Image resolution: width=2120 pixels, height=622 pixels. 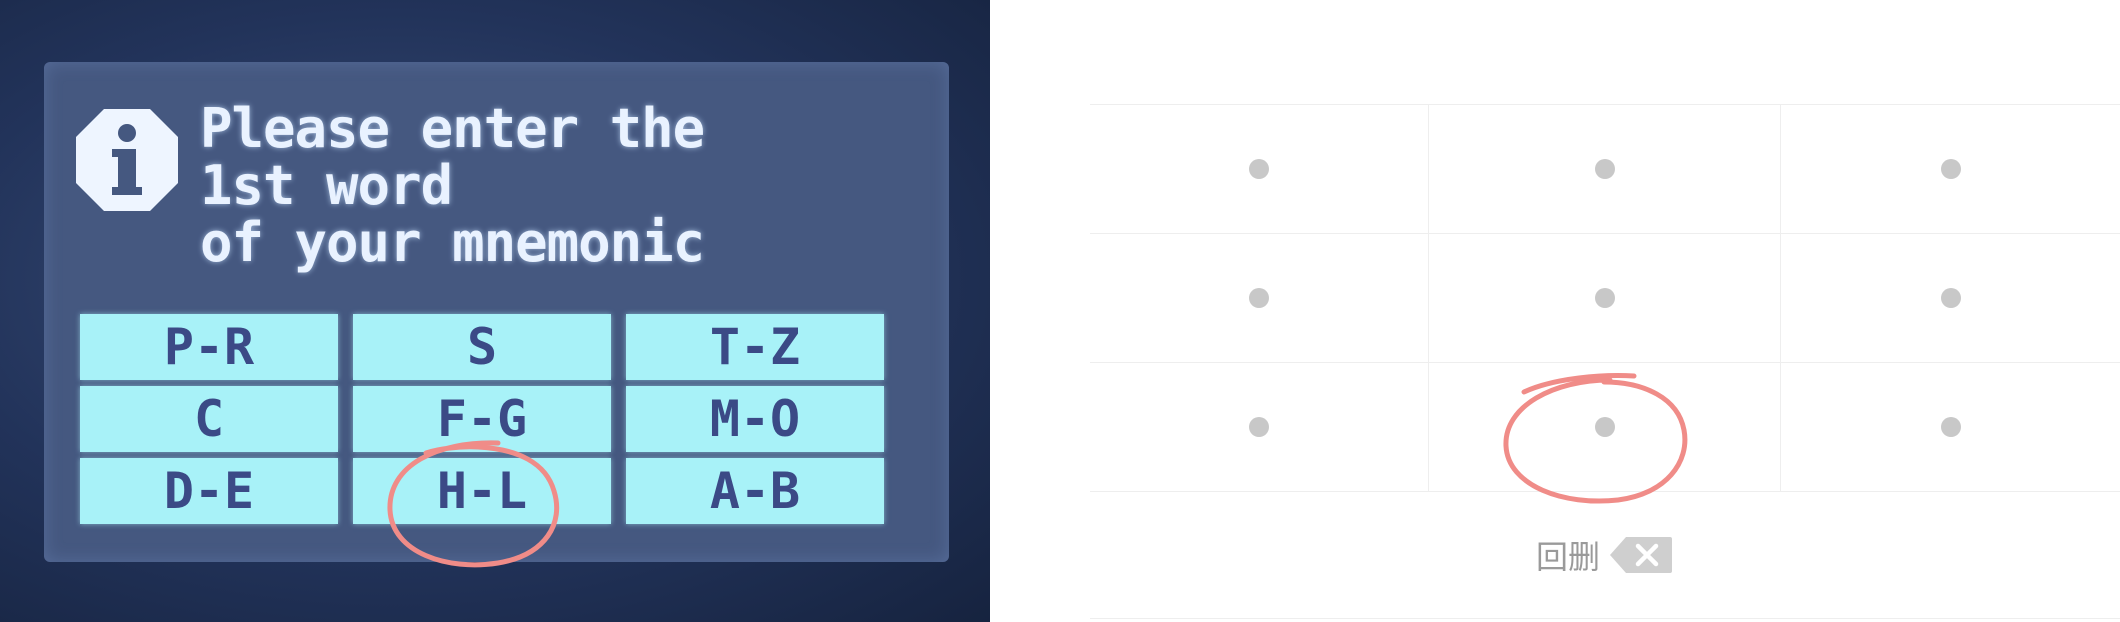 I want to click on divider, so click(x=1605, y=618).